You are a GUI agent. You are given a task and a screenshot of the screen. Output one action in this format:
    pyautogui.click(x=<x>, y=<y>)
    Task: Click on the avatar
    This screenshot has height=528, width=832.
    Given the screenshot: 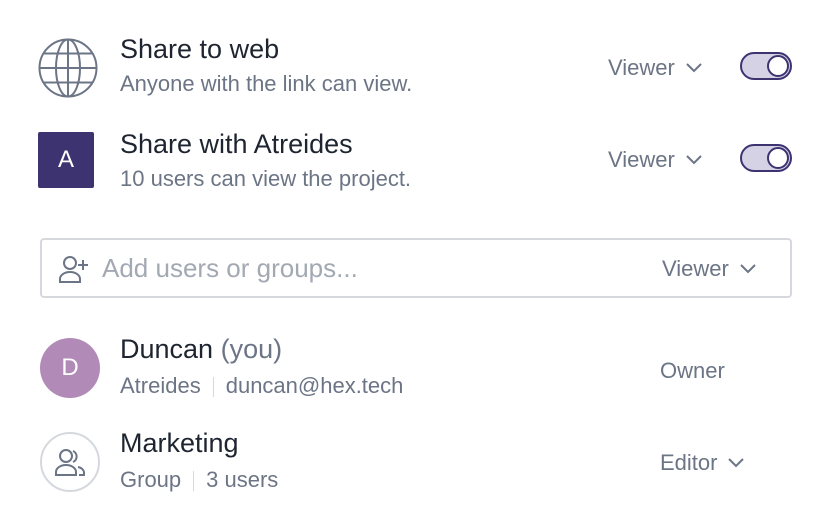 What is the action you would take?
    pyautogui.click(x=70, y=462)
    